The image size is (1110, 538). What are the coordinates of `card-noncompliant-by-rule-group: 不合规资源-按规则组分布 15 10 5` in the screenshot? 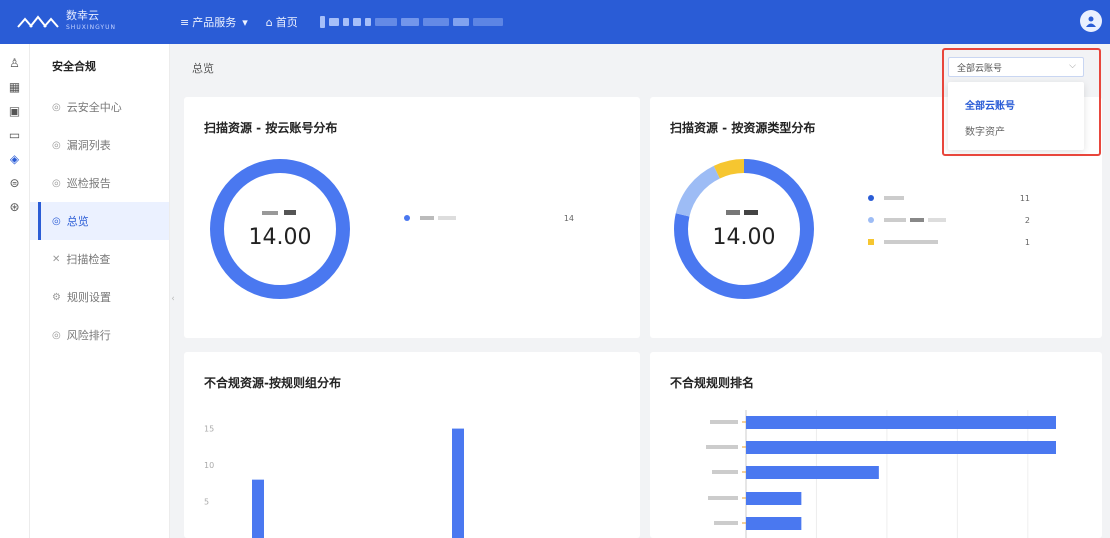 It's located at (412, 445).